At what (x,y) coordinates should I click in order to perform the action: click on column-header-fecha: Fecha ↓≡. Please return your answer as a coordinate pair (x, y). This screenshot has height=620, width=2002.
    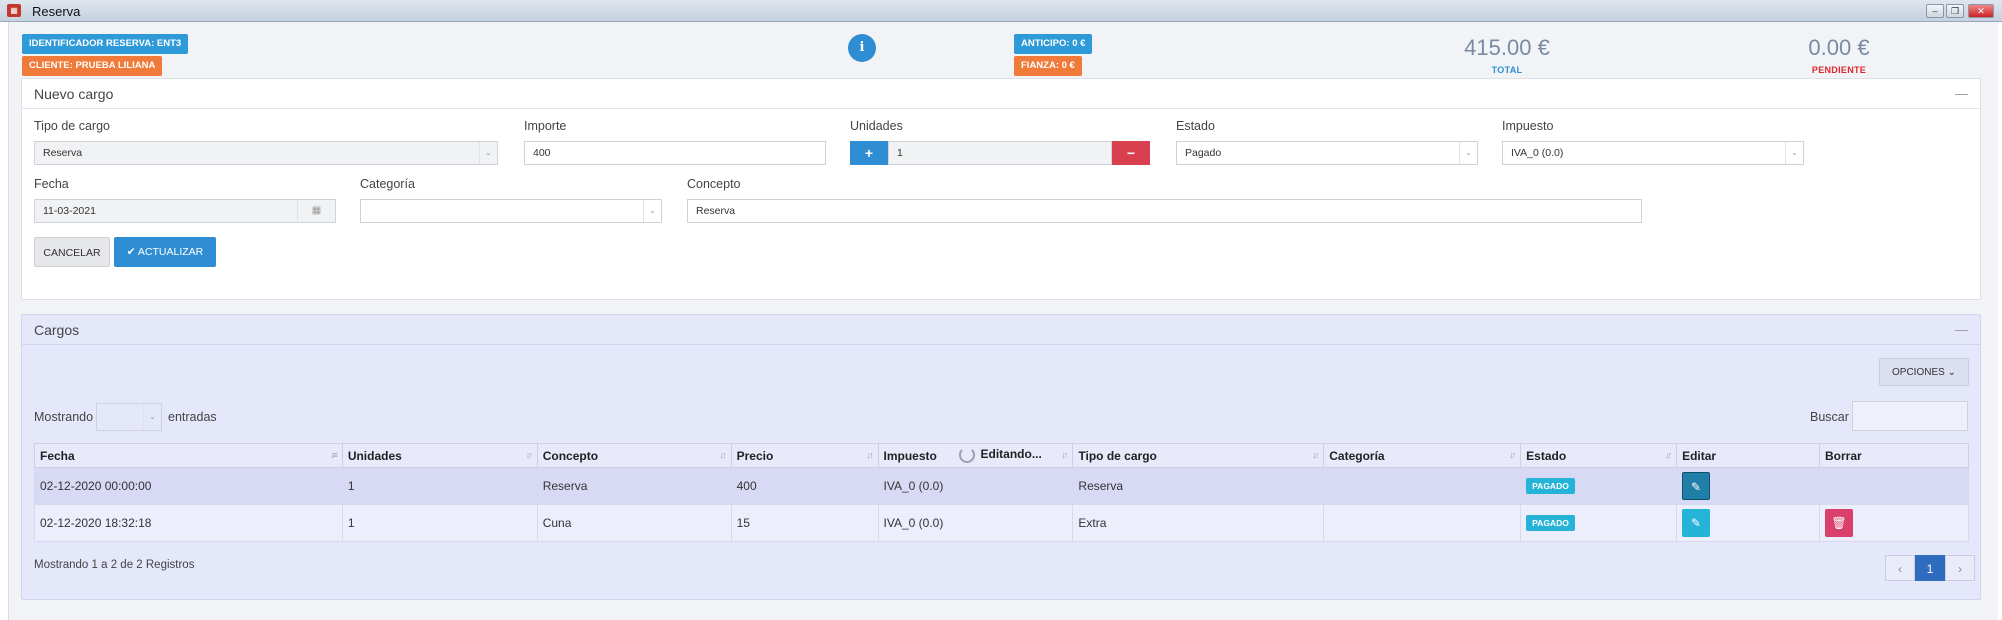
    Looking at the image, I should click on (188, 455).